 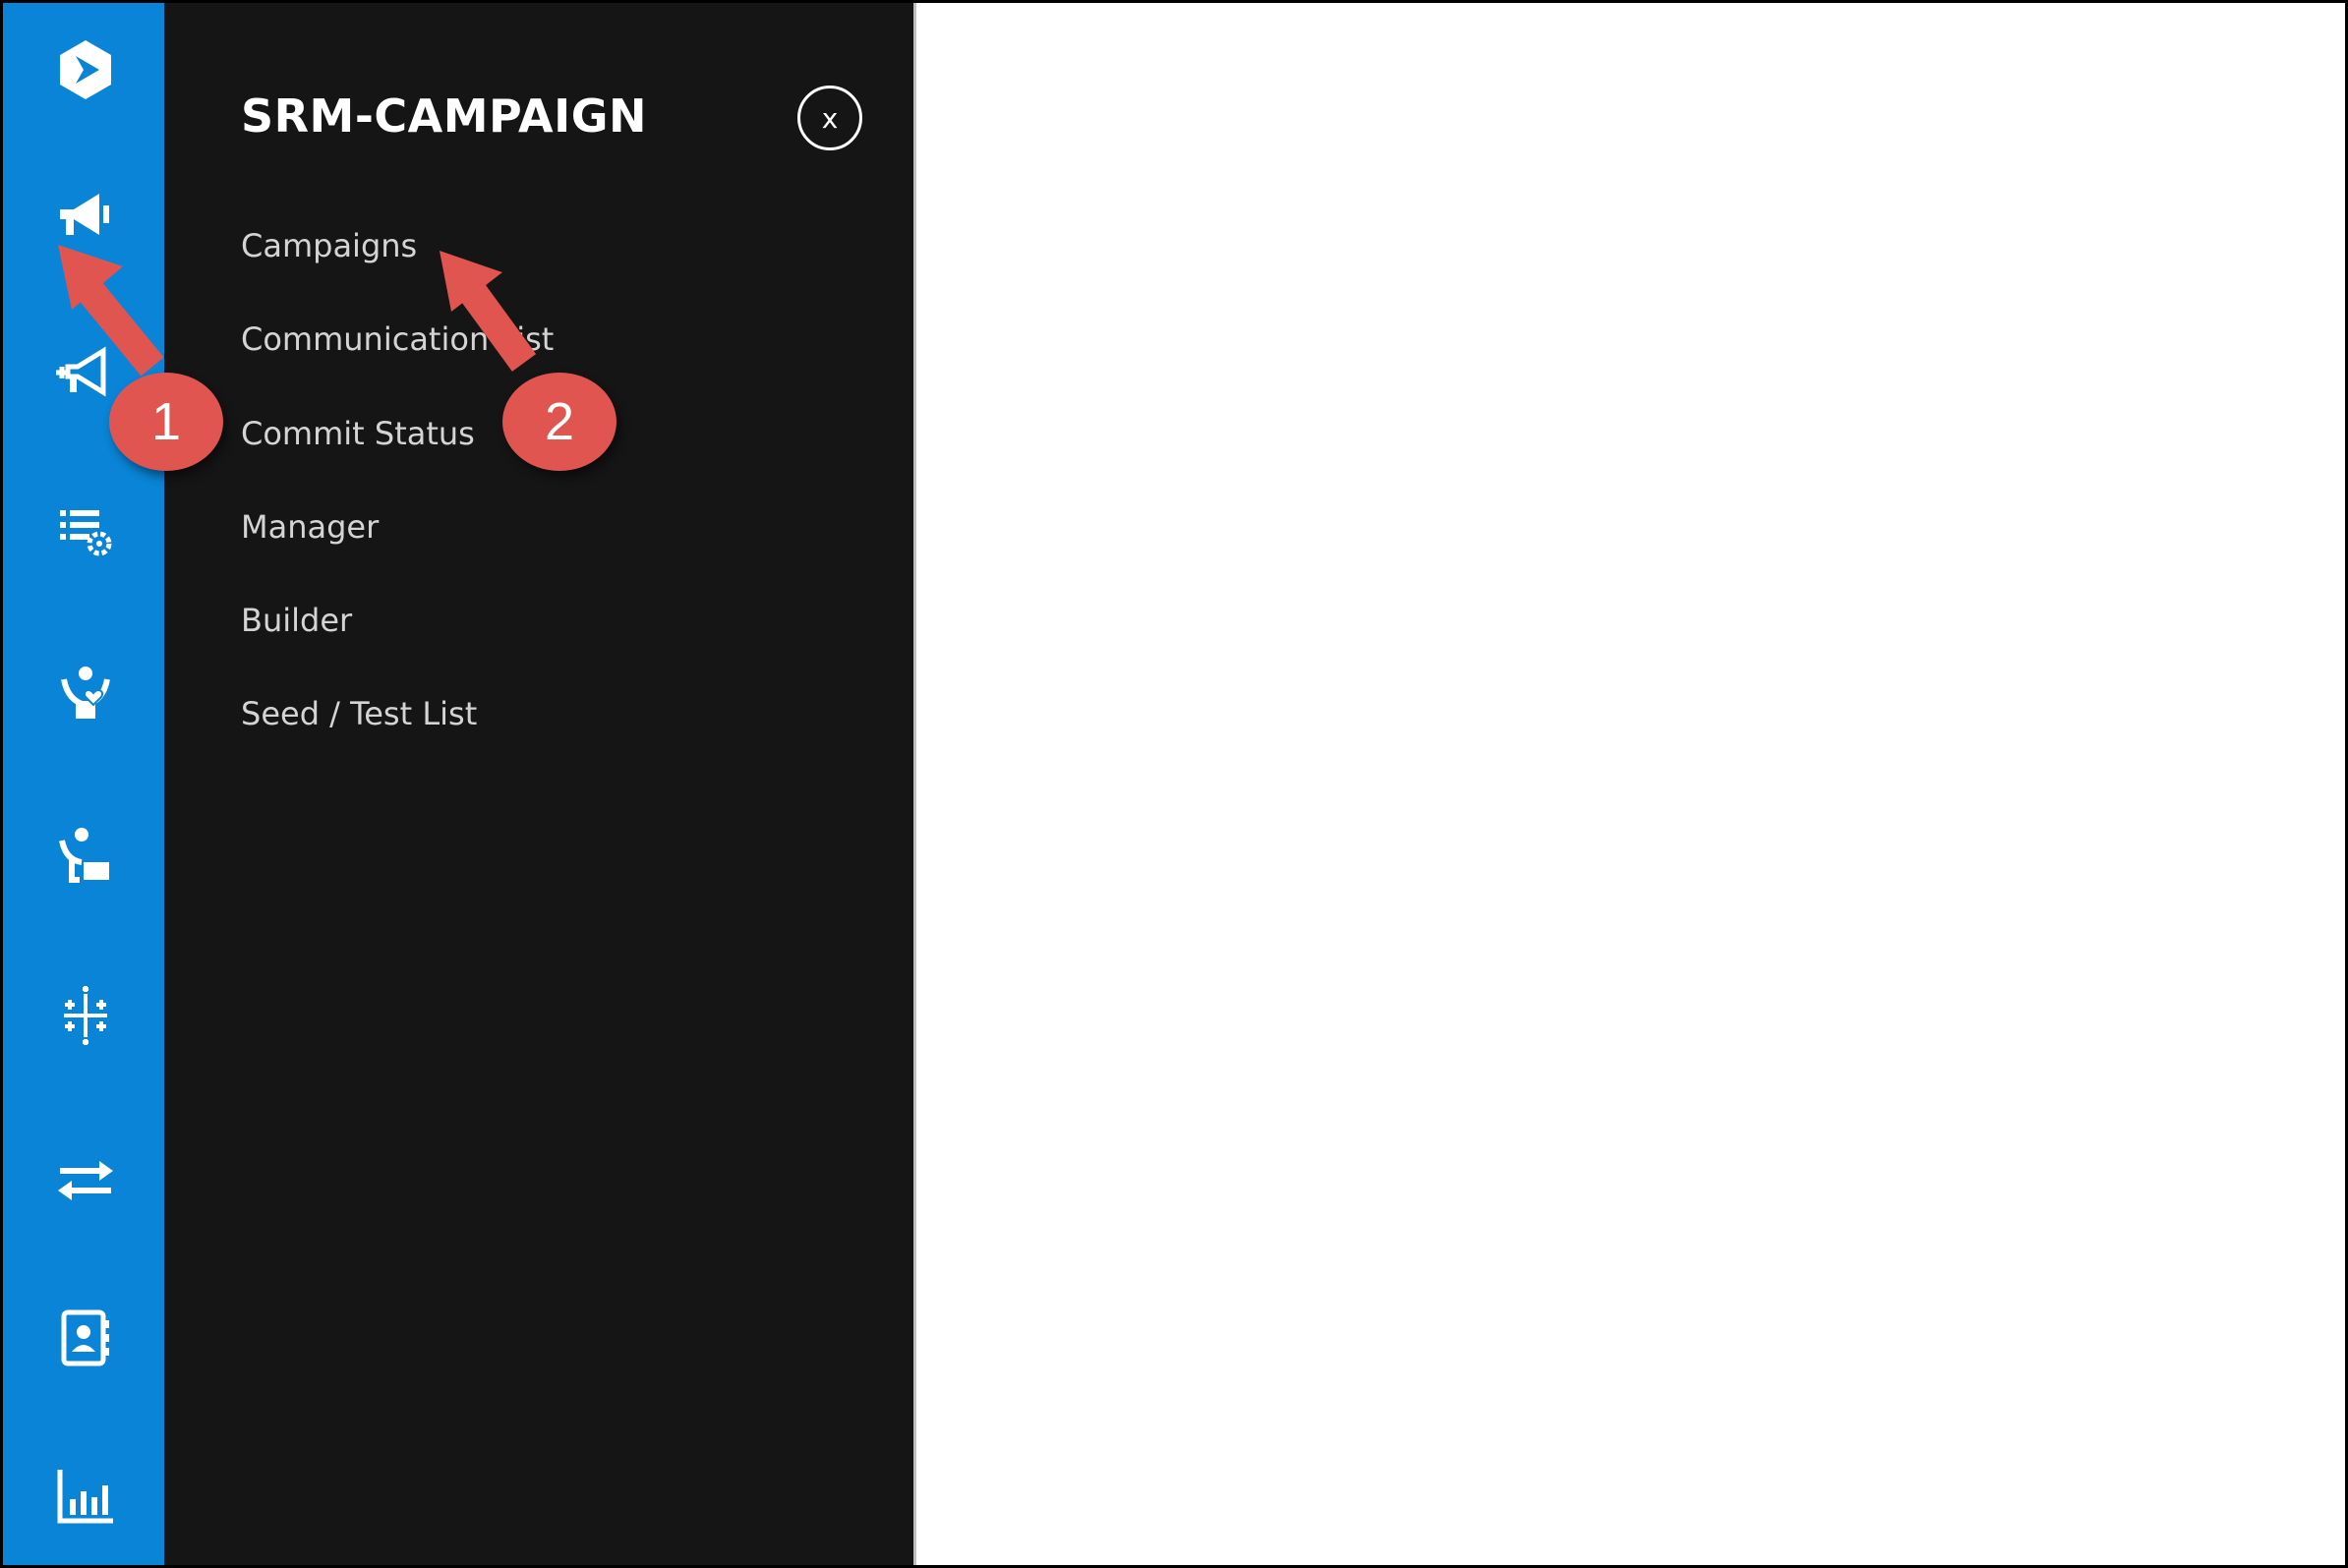 What do you see at coordinates (359, 714) in the screenshot?
I see `menu-item-seed-test-list: Seed / Test List` at bounding box center [359, 714].